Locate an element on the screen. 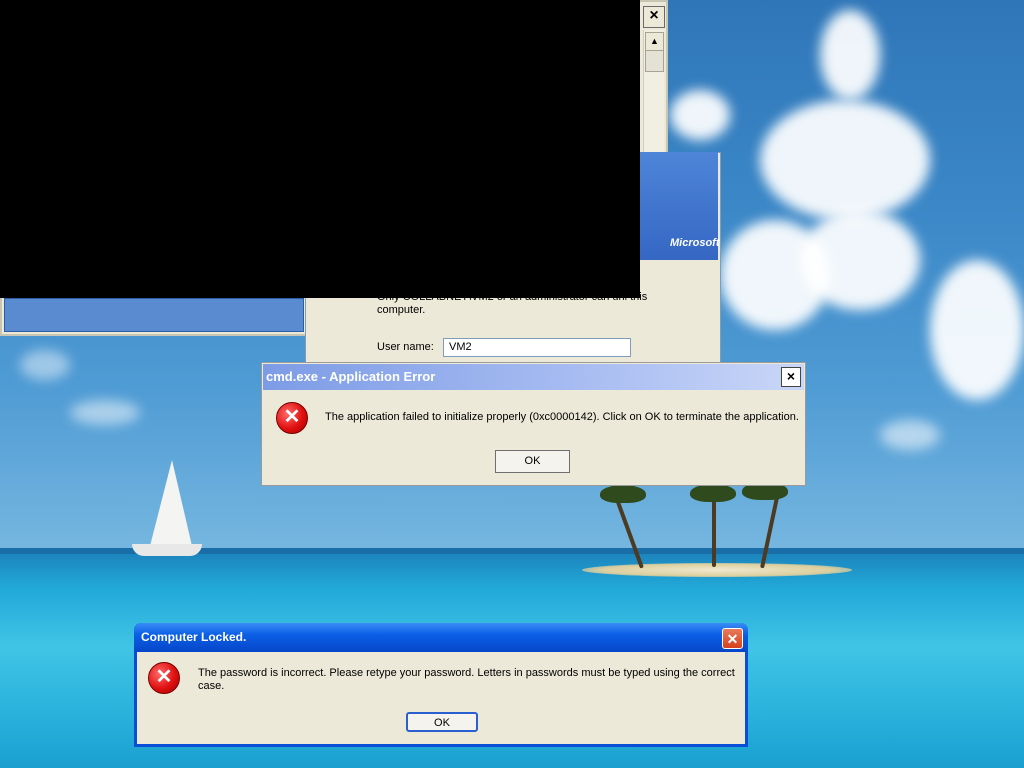  microsoft-logo-text: Microsoft is located at coordinates (695, 243).